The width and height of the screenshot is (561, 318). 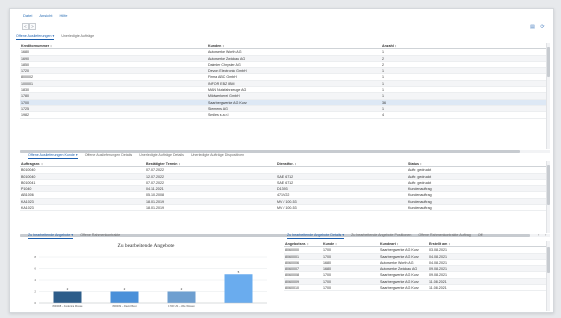 What do you see at coordinates (35, 280) in the screenshot?
I see `y-tick-label: 4` at bounding box center [35, 280].